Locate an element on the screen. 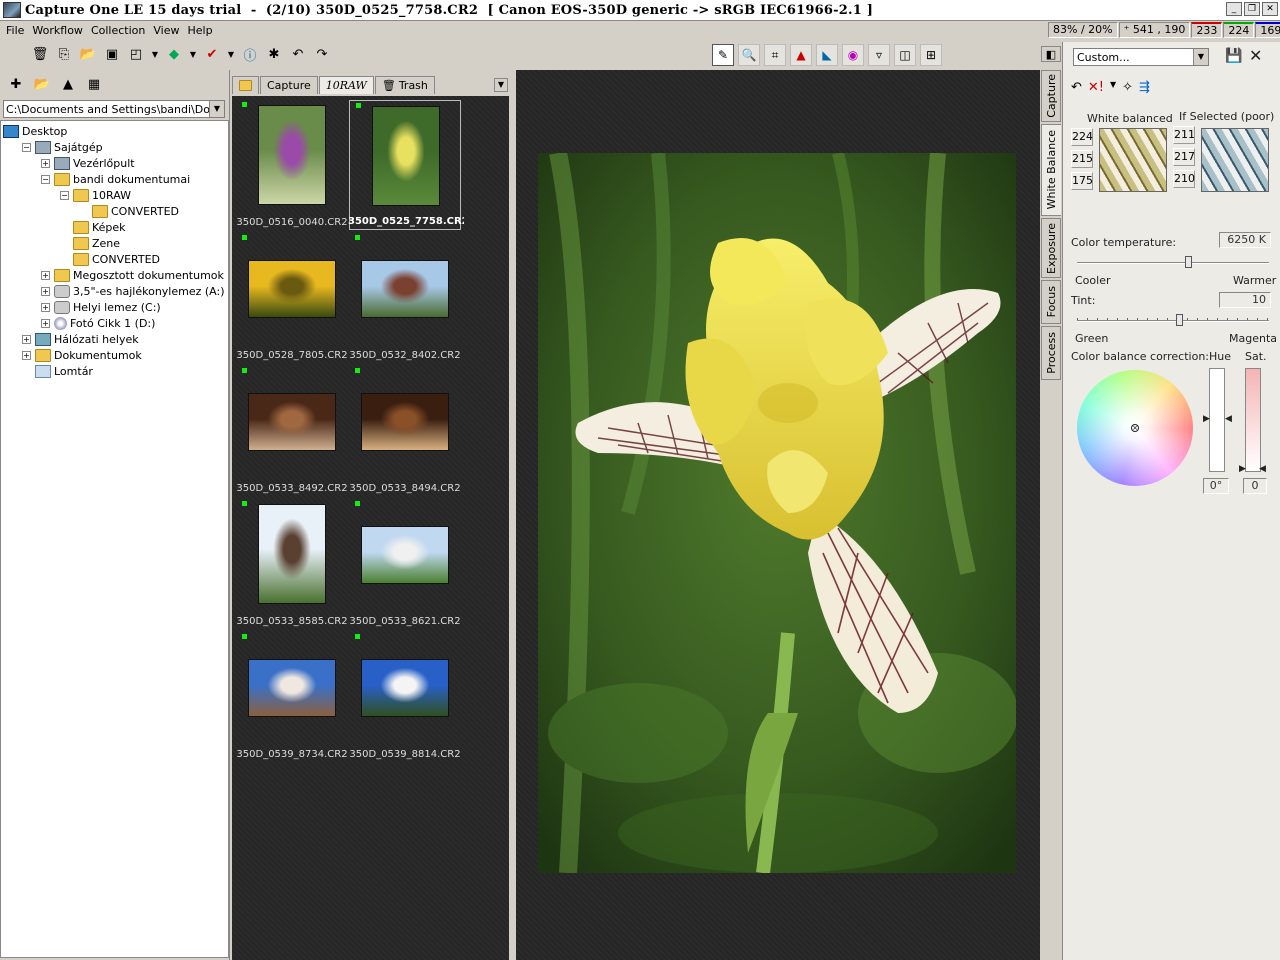 The image size is (1280, 960). tree-node: Képek is located at coordinates (114, 227).